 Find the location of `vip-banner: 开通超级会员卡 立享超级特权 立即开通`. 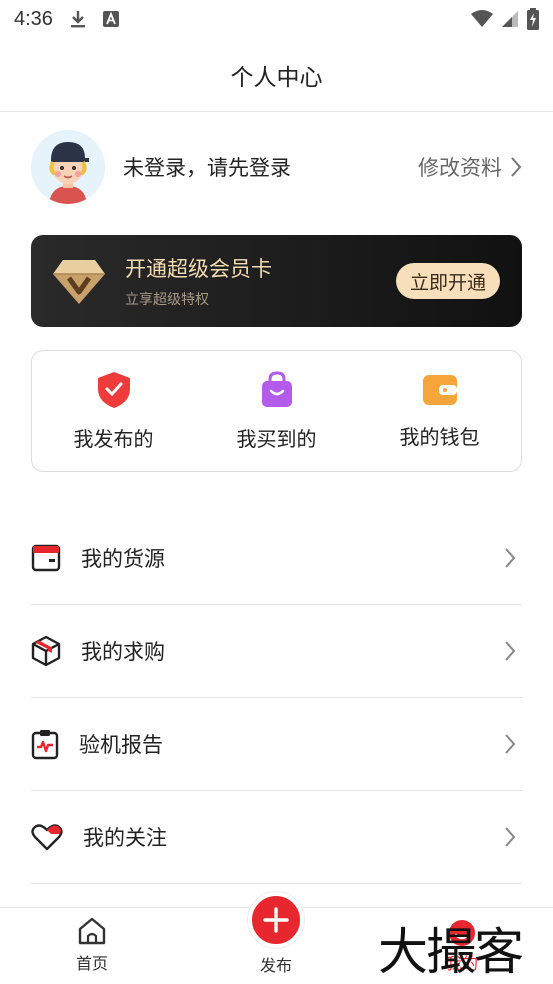

vip-banner: 开通超级会员卡 立享超级特权 立即开通 is located at coordinates (276, 281).